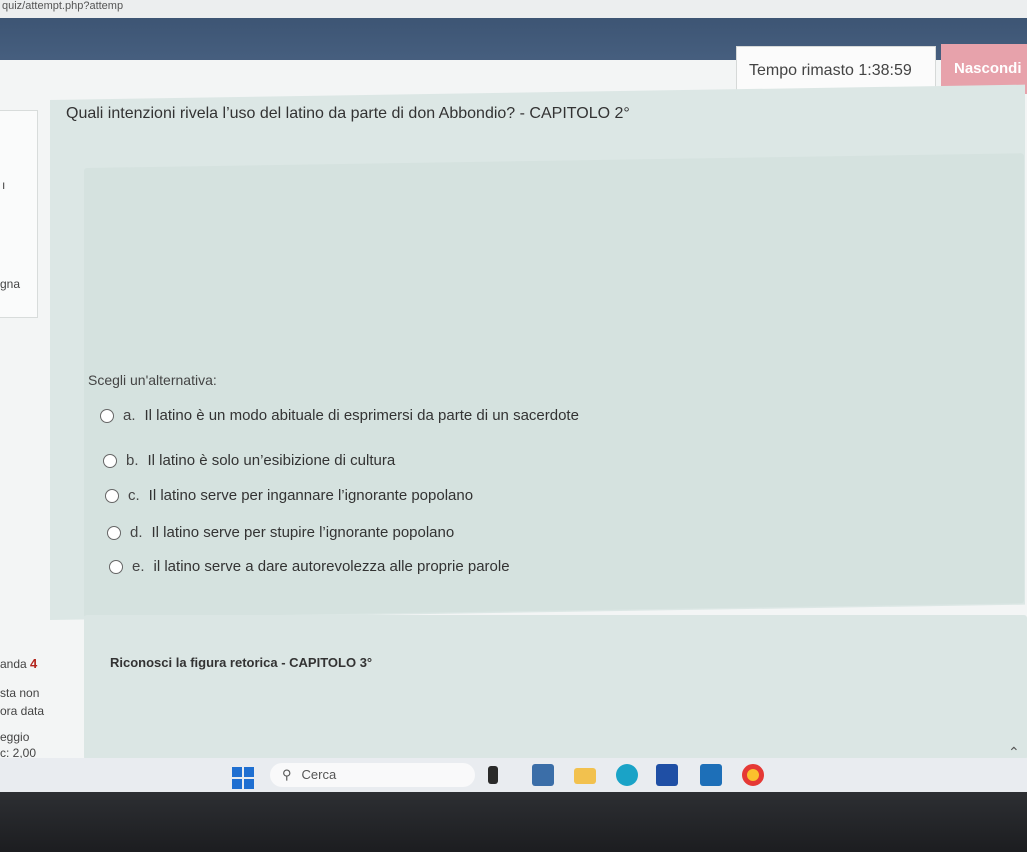 The width and height of the screenshot is (1027, 852). Describe the element at coordinates (136, 532) in the screenshot. I see `option-d-letter: d.` at that location.